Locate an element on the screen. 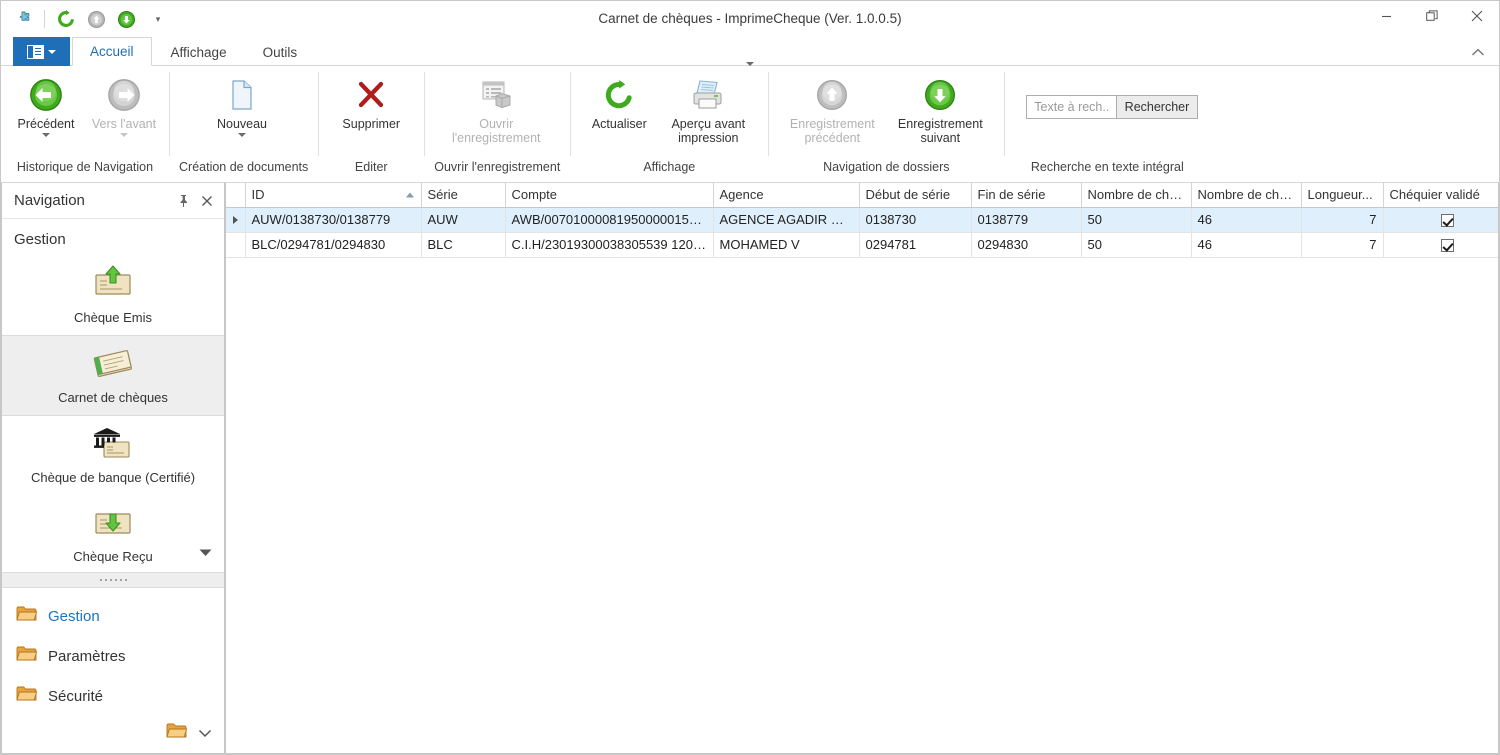  column-header-debut-de-serie: Début de série is located at coordinates (915, 195).